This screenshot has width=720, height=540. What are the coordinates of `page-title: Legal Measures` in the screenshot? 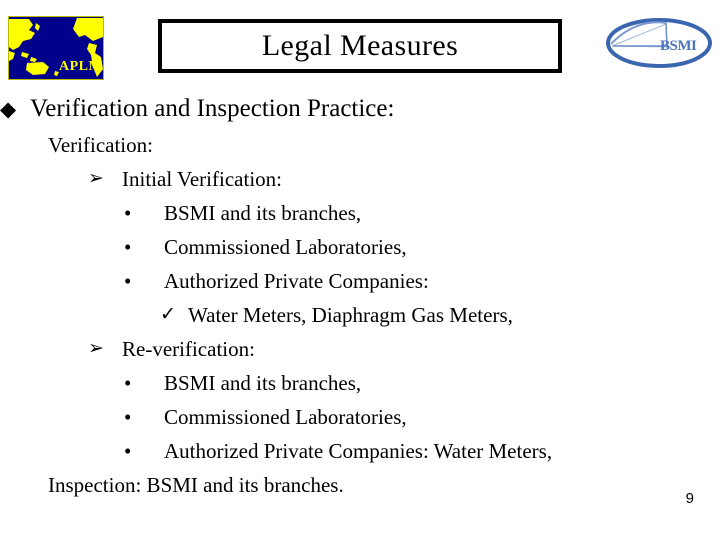 It's located at (360, 45).